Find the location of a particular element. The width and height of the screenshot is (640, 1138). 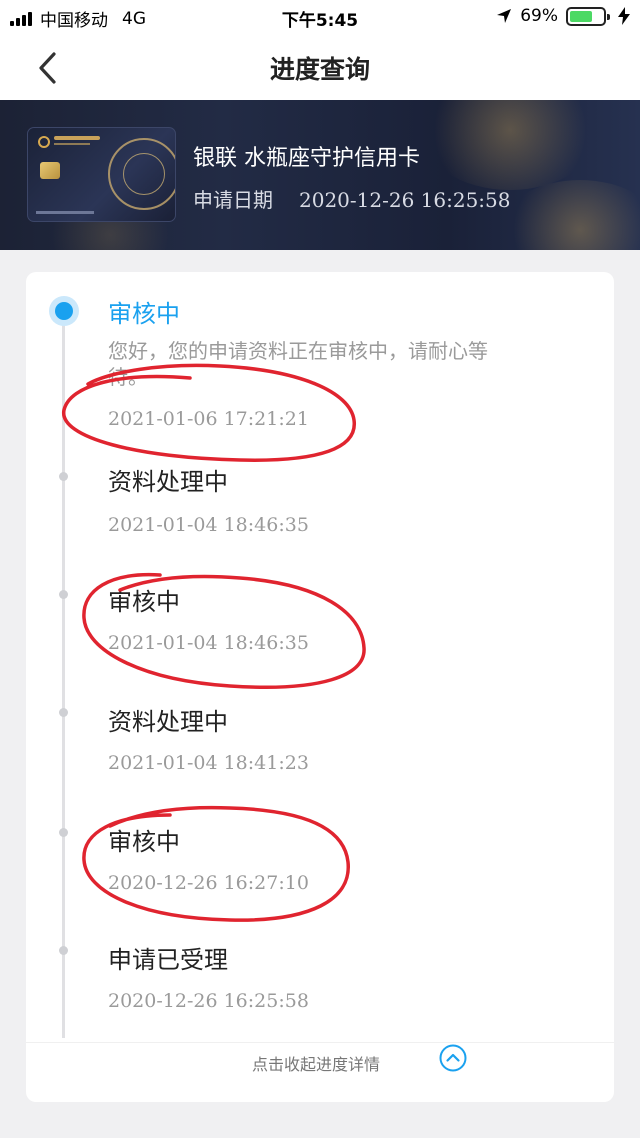

collapse-details-button: 点击收起进度详情 is located at coordinates (320, 1062).